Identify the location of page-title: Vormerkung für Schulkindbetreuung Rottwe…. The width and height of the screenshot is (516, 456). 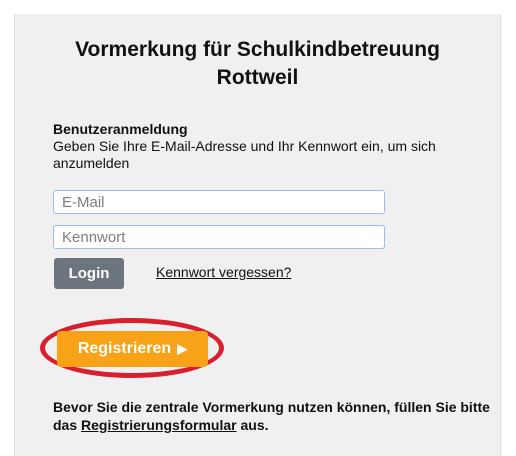
(257, 64).